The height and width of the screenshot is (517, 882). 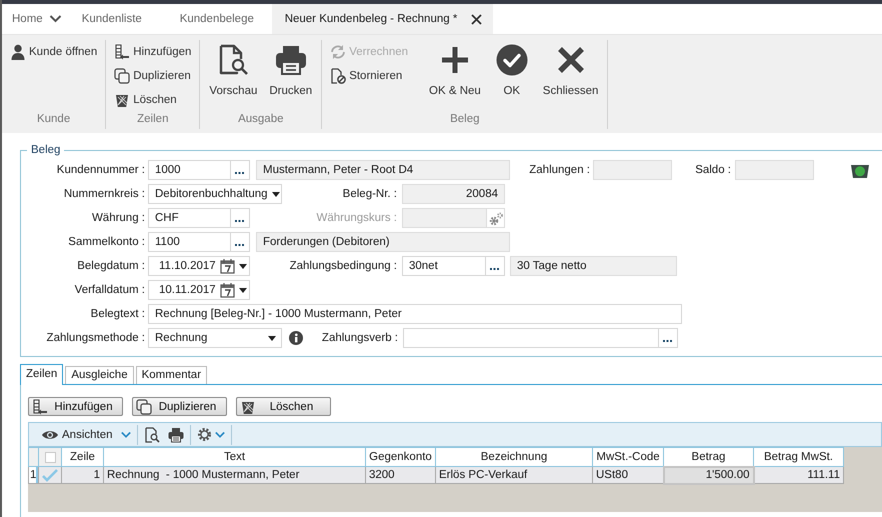 I want to click on person-icon, so click(x=18, y=52).